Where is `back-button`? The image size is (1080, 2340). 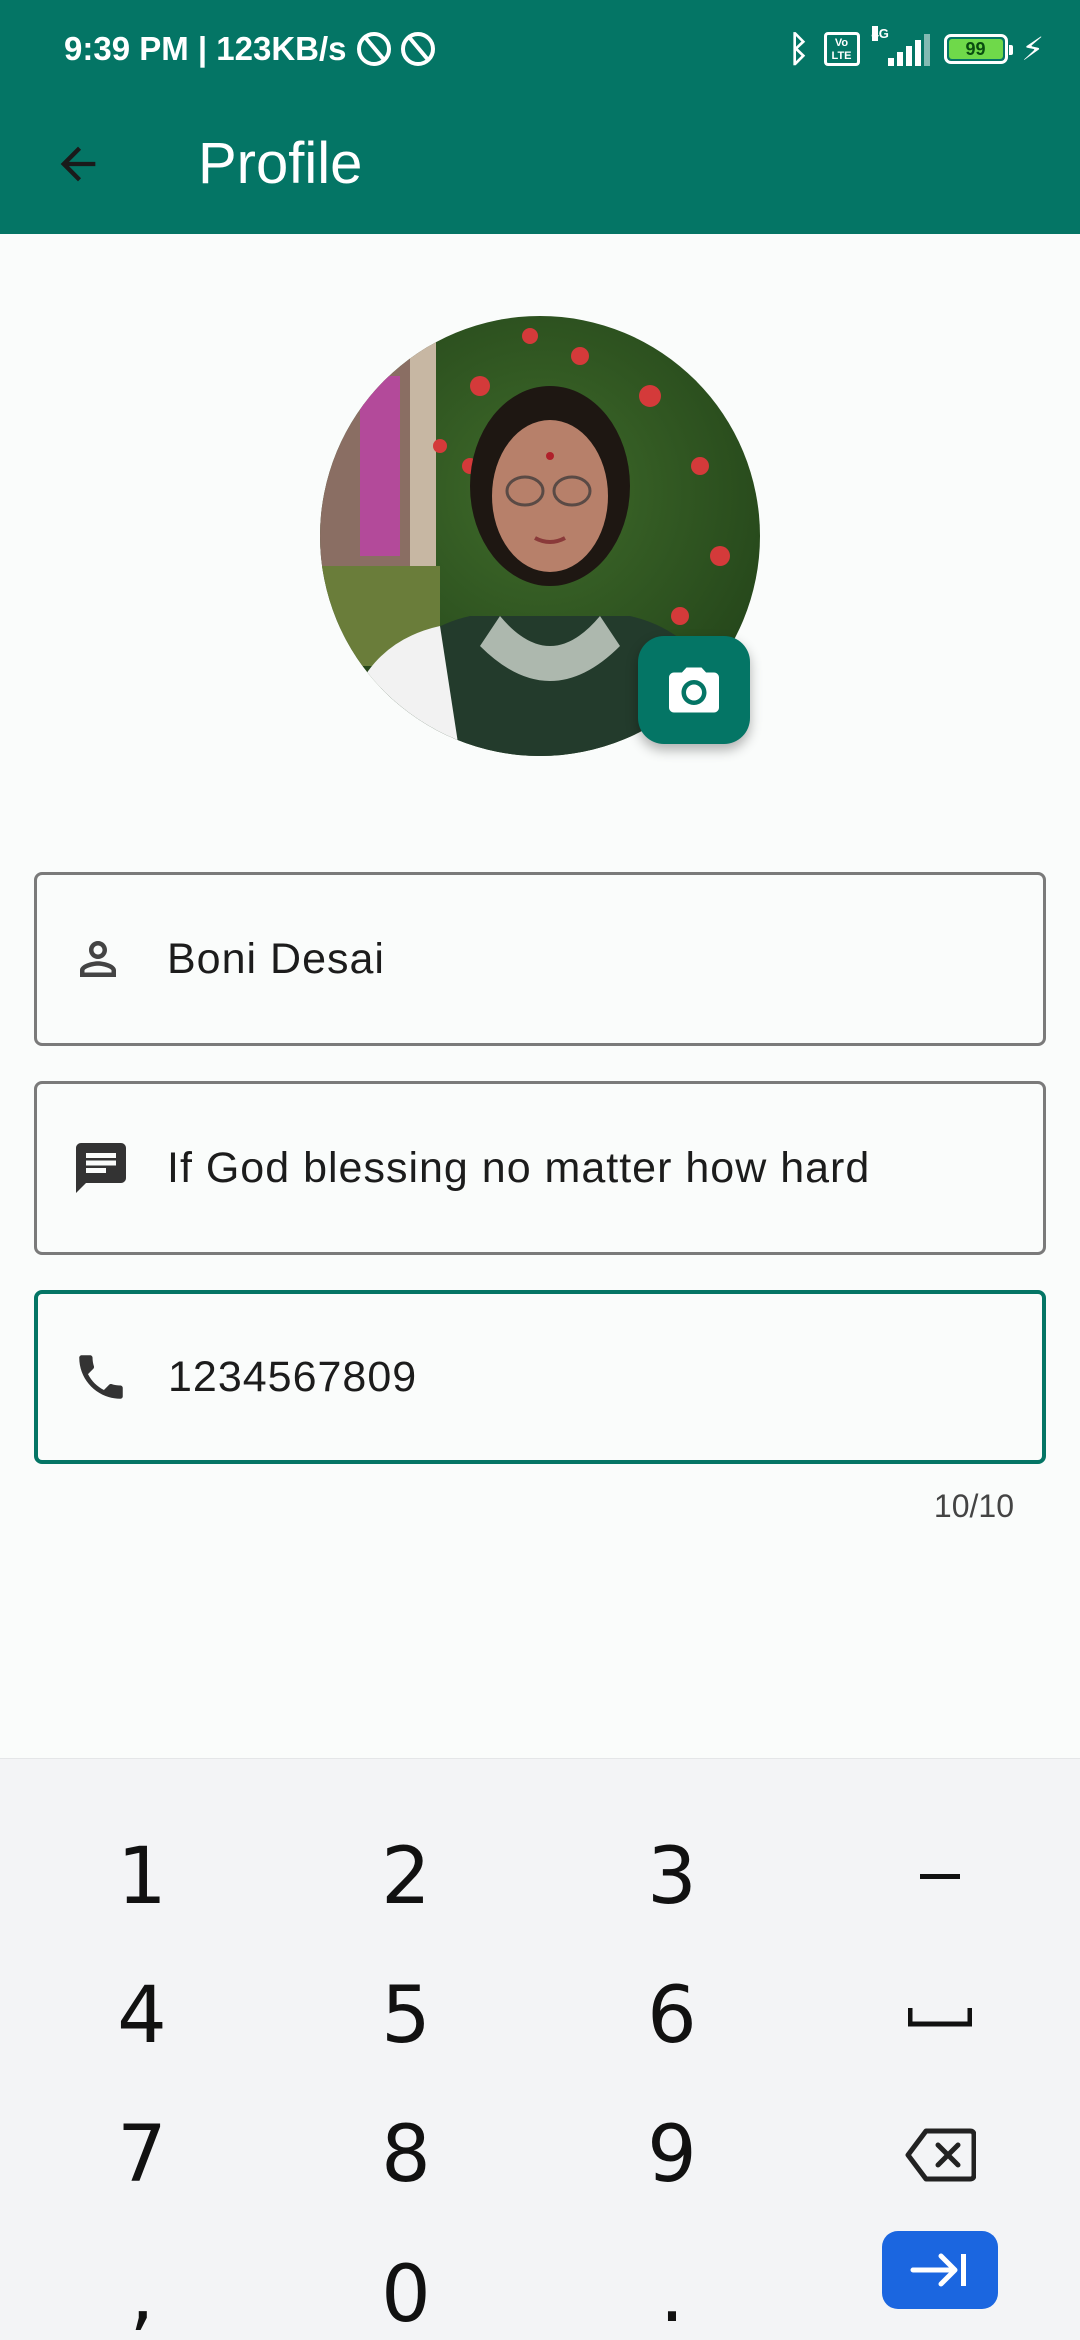 back-button is located at coordinates (78, 164).